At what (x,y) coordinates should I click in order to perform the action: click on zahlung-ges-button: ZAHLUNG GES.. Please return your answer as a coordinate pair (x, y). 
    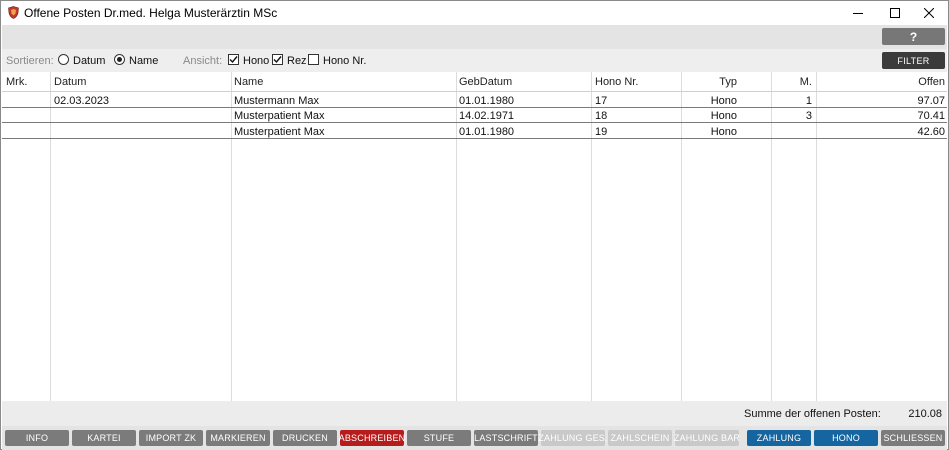
    Looking at the image, I should click on (573, 438).